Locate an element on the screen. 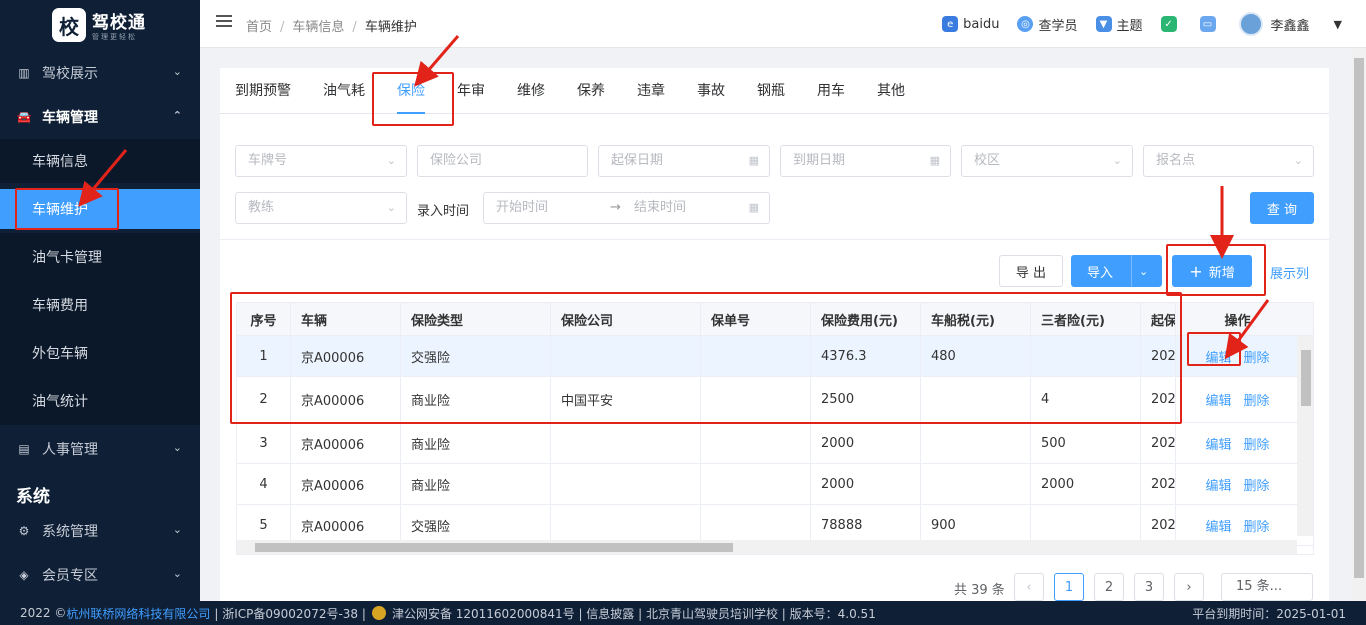 The height and width of the screenshot is (625, 1366). user-menu: 李鑫鑫 ▼ is located at coordinates (1290, 24).